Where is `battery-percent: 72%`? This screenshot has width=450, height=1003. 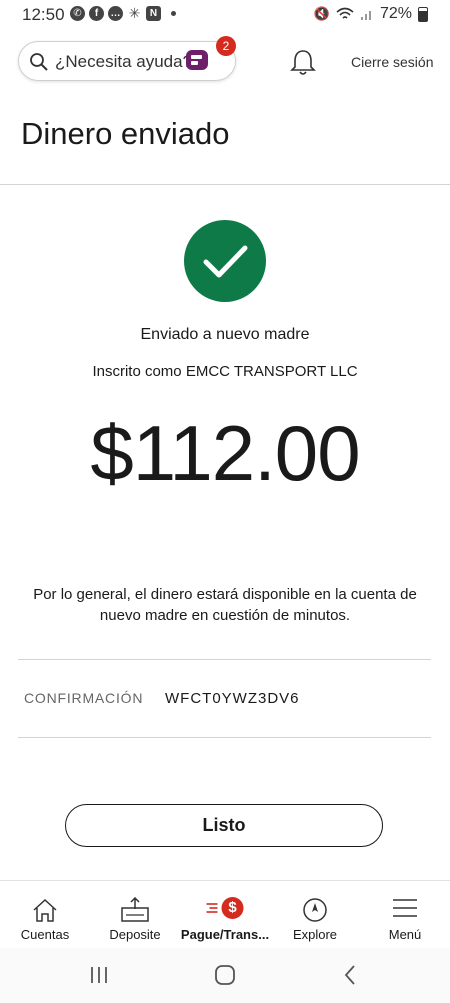 battery-percent: 72% is located at coordinates (395, 13).